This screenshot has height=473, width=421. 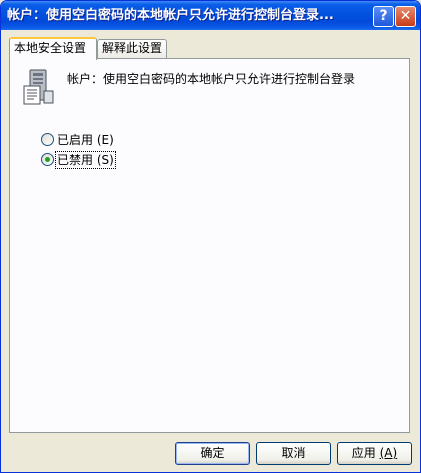 What do you see at coordinates (47, 139) in the screenshot?
I see `radio-enabled-circle` at bounding box center [47, 139].